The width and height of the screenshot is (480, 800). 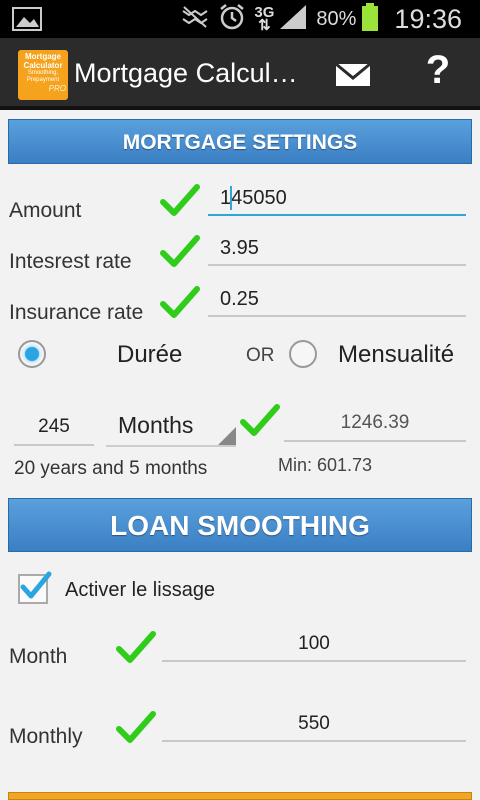 What do you see at coordinates (240, 141) in the screenshot?
I see `mortgage-settings-header: MORTGAGE SETTINGS` at bounding box center [240, 141].